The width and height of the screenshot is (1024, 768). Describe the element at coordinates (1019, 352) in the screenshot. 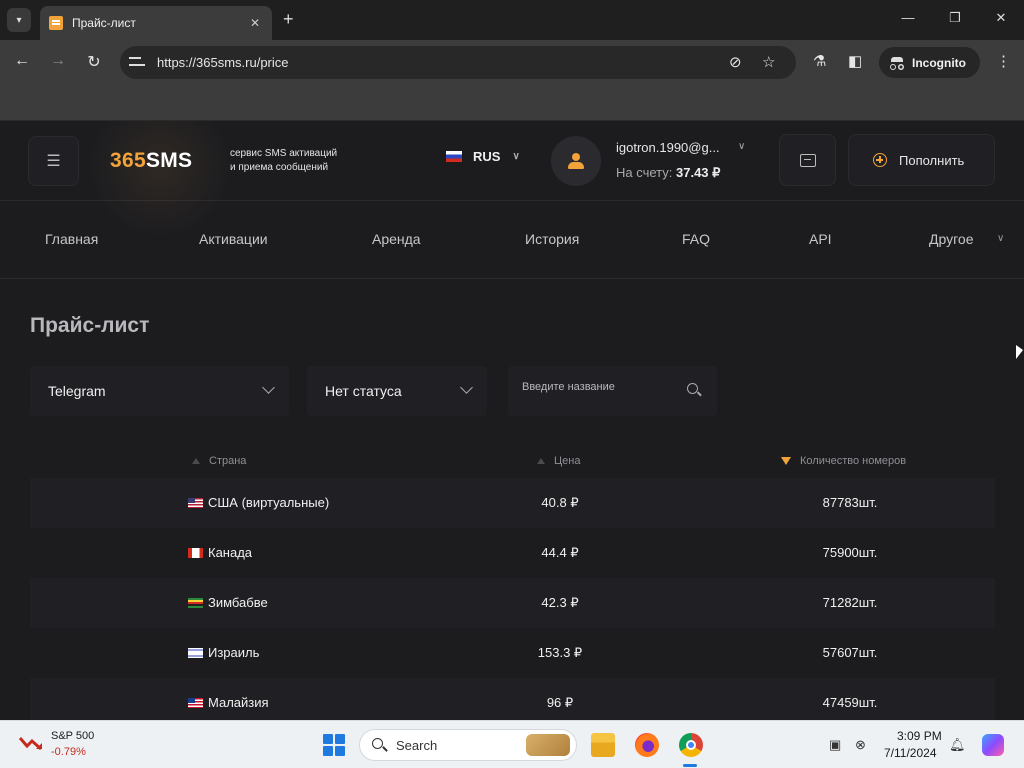

I see `mouse-cursor-icon` at that location.